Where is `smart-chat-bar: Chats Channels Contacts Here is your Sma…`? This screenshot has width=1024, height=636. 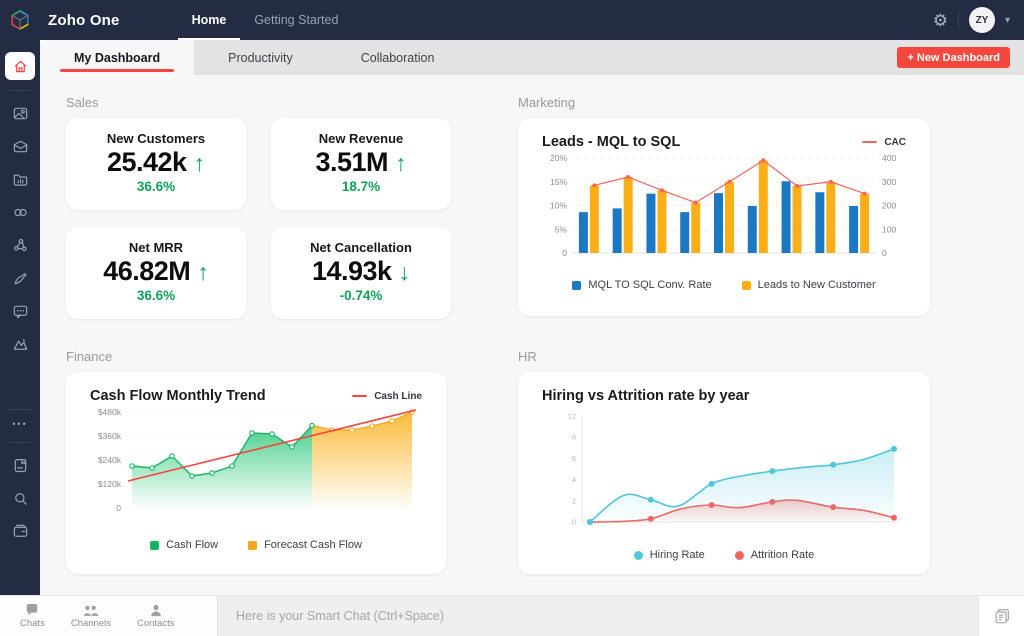 smart-chat-bar: Chats Channels Contacts Here is your Sma… is located at coordinates (512, 615).